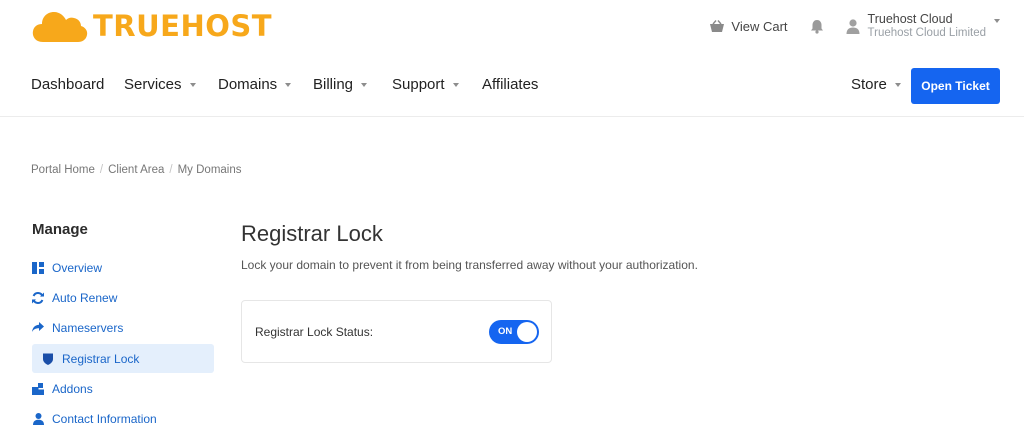 Image resolution: width=1024 pixels, height=432 pixels. I want to click on nav-label: Affiliates, so click(510, 84).